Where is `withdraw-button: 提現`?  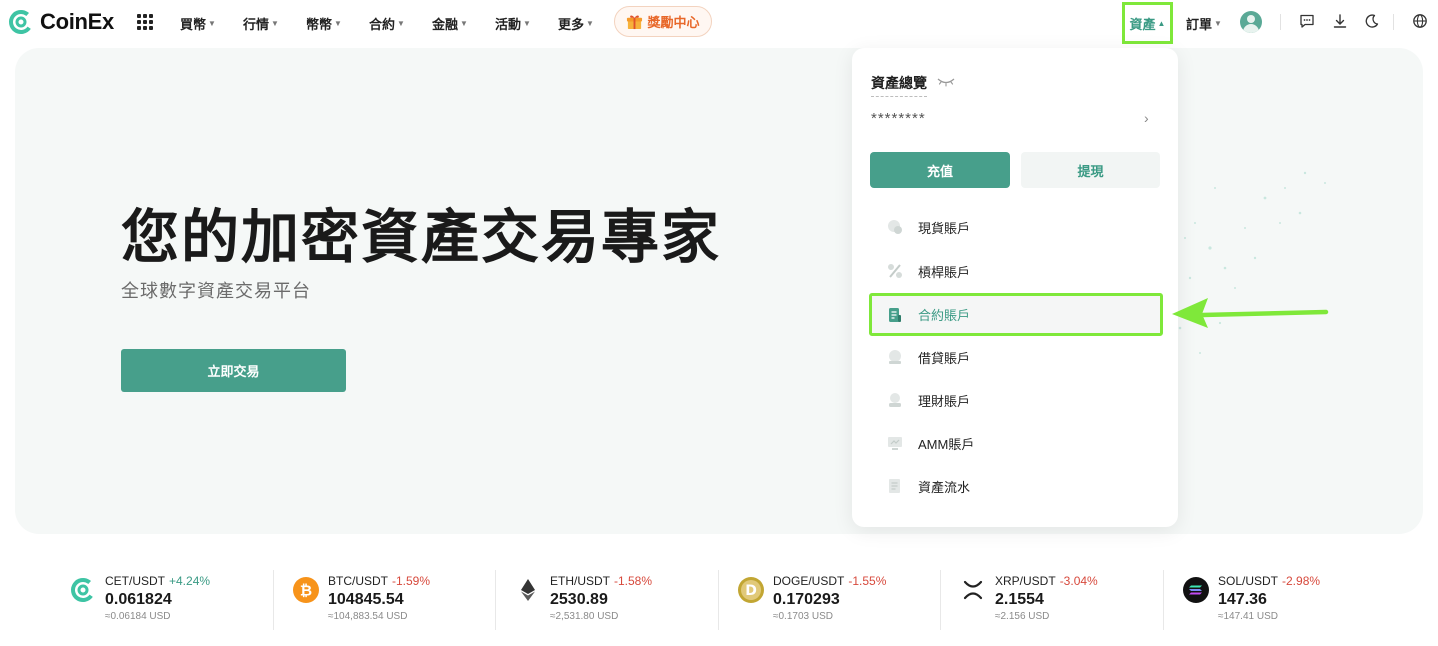
withdraw-button: 提現 is located at coordinates (1090, 170).